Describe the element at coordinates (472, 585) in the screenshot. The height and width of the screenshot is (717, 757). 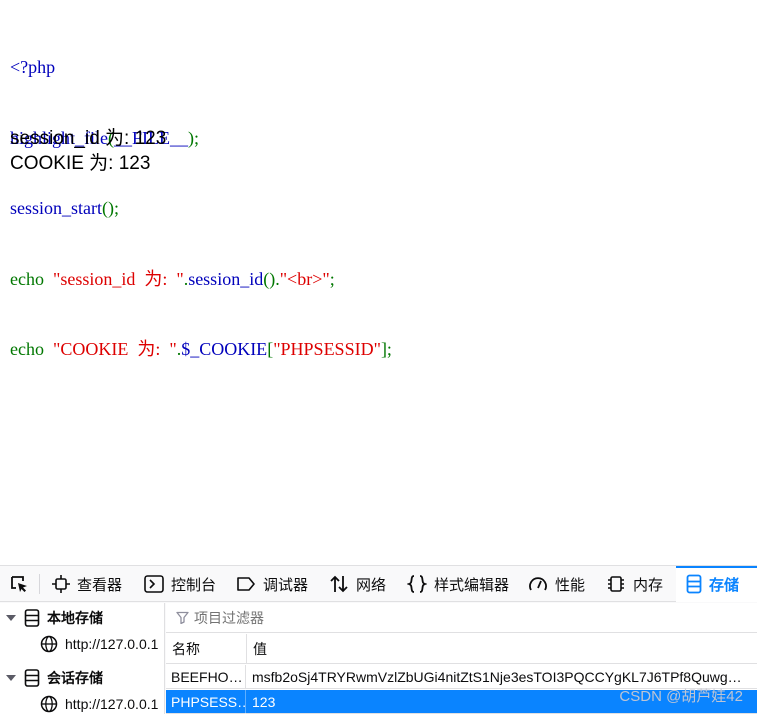
I see `tab-style-editor-label: 样式编辑器` at that location.